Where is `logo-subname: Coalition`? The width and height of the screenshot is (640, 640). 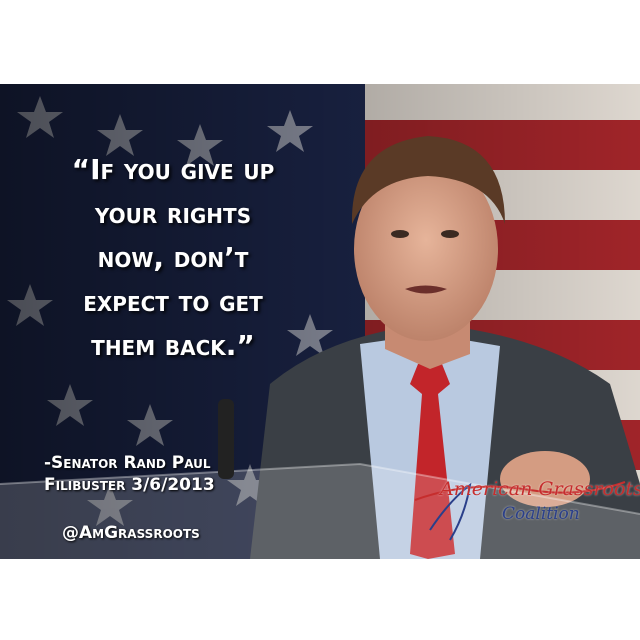 logo-subname: Coalition is located at coordinates (541, 514).